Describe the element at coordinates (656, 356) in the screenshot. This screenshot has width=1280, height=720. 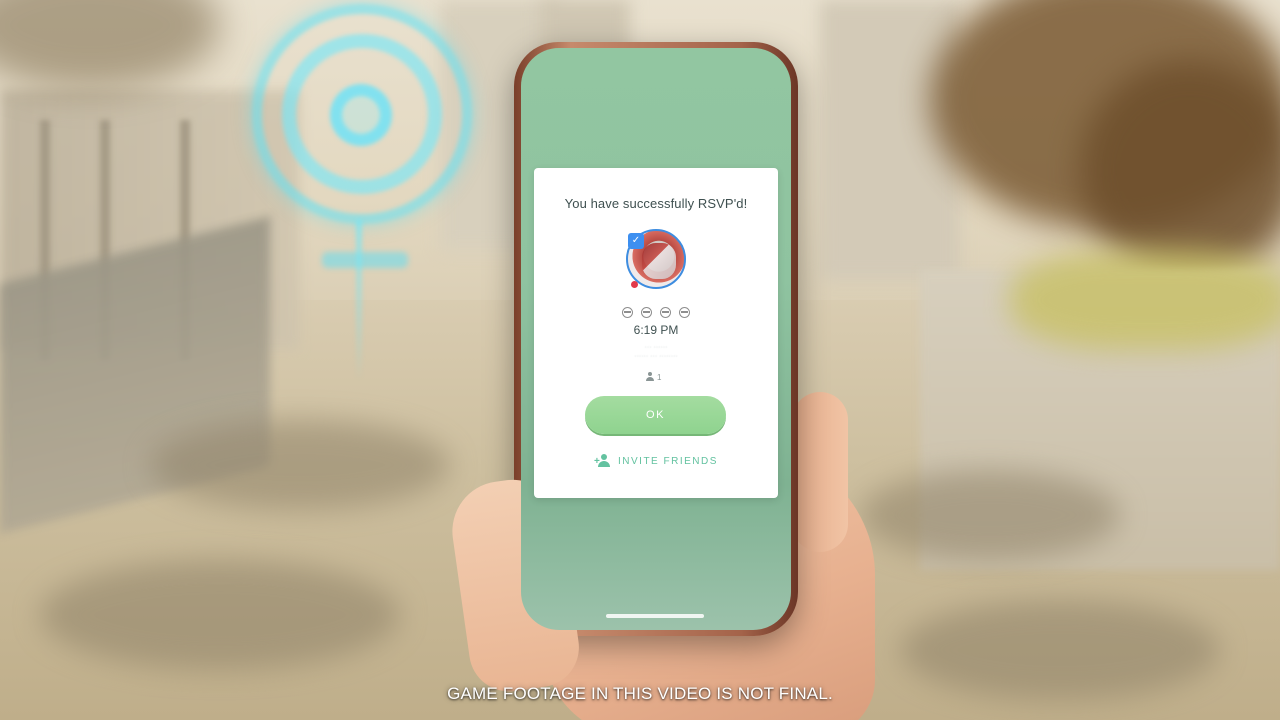
I see `location-line: ······ ··· ········` at that location.